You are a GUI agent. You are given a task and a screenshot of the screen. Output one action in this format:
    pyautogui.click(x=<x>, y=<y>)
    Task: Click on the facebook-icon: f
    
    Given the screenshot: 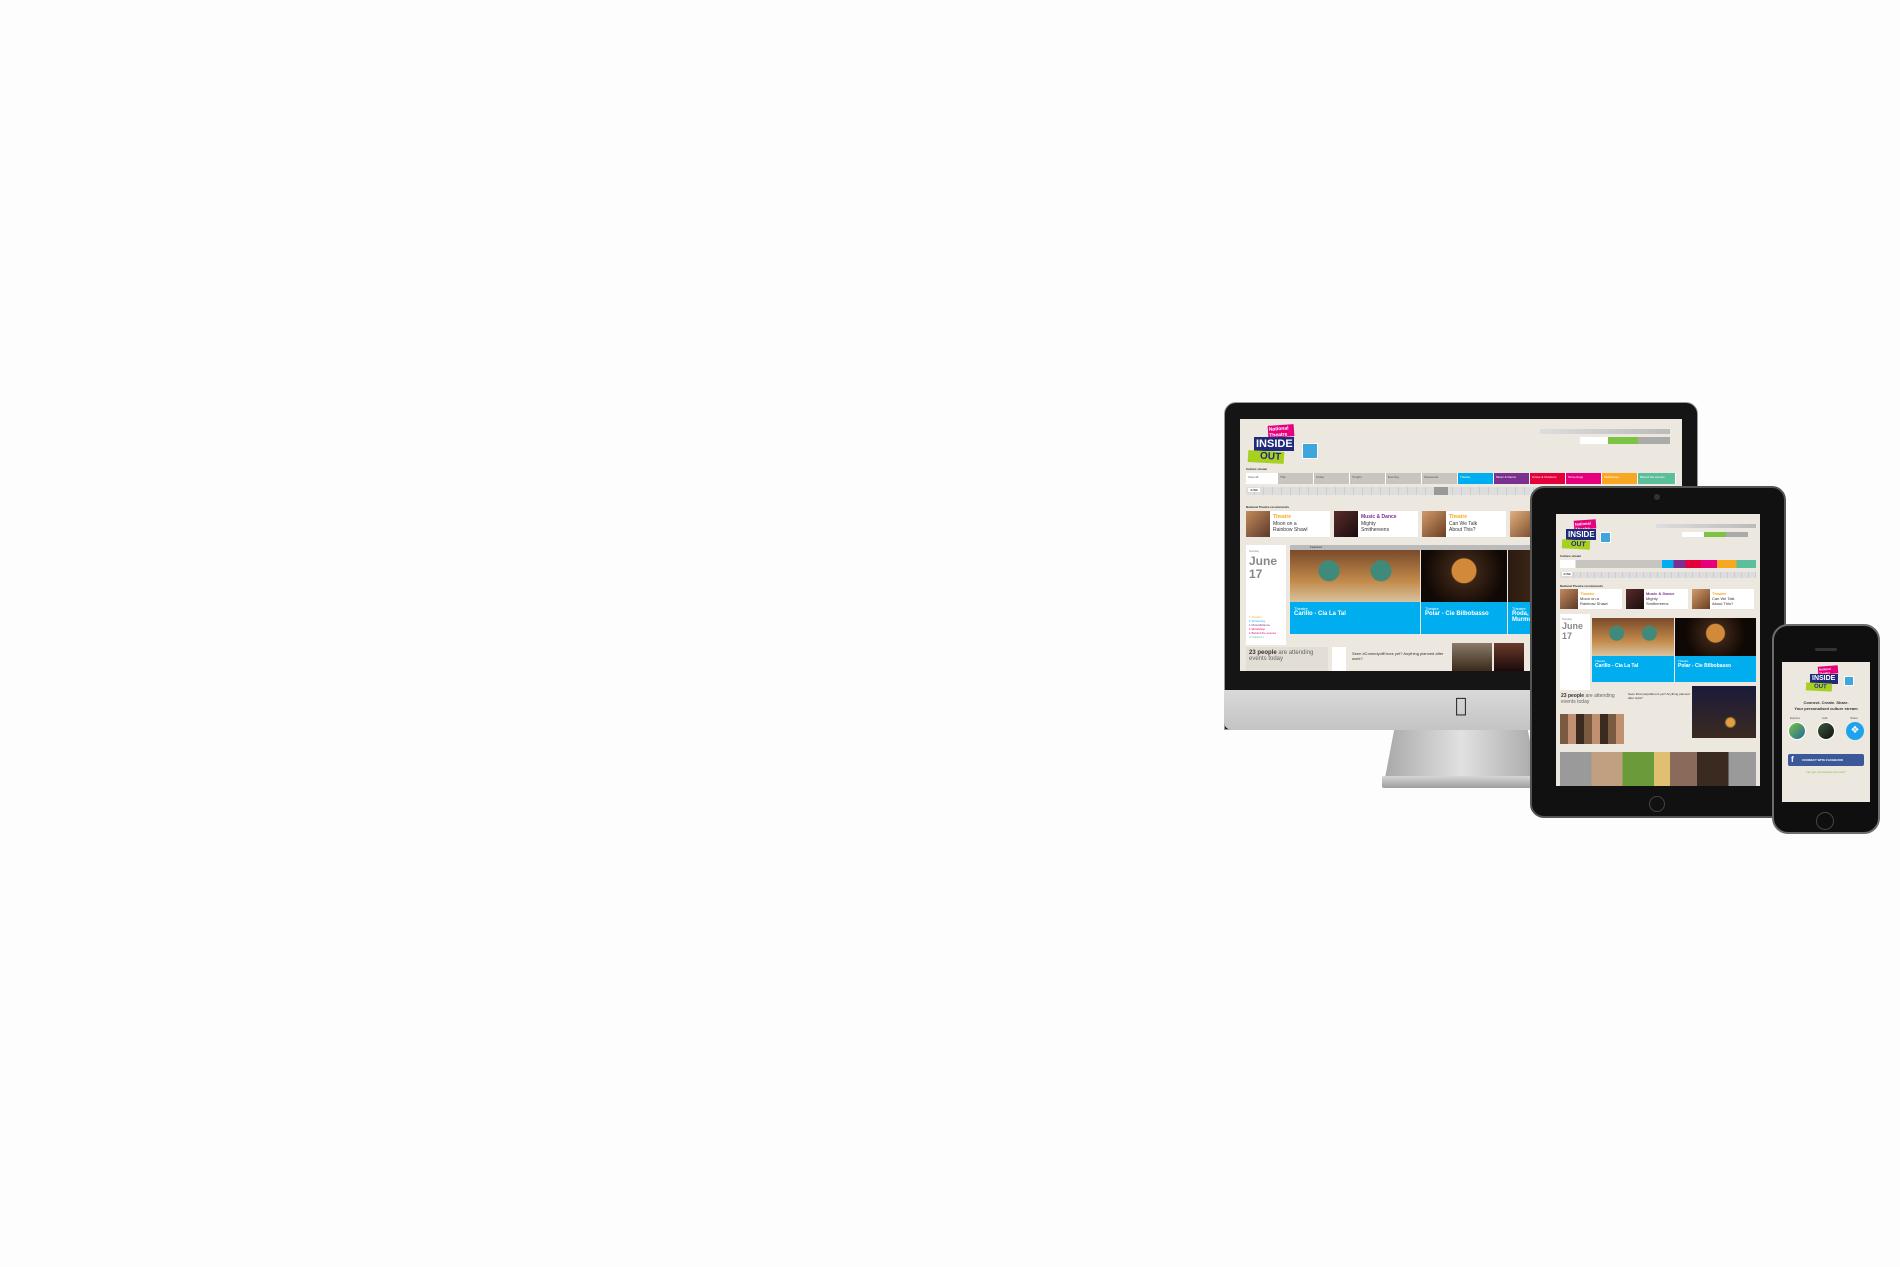 What is the action you would take?
    pyautogui.click(x=1792, y=759)
    